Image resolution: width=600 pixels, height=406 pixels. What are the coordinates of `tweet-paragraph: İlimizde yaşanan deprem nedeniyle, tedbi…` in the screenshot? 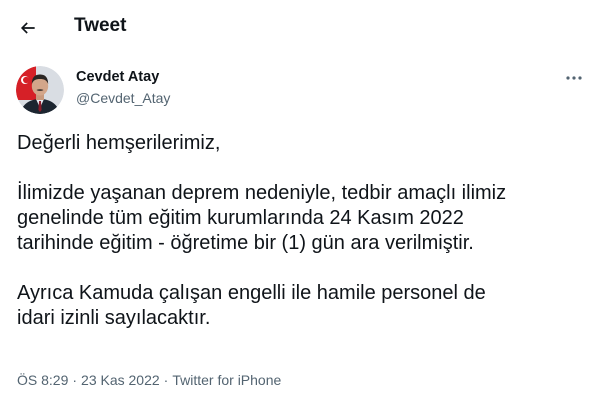 It's located at (262, 218).